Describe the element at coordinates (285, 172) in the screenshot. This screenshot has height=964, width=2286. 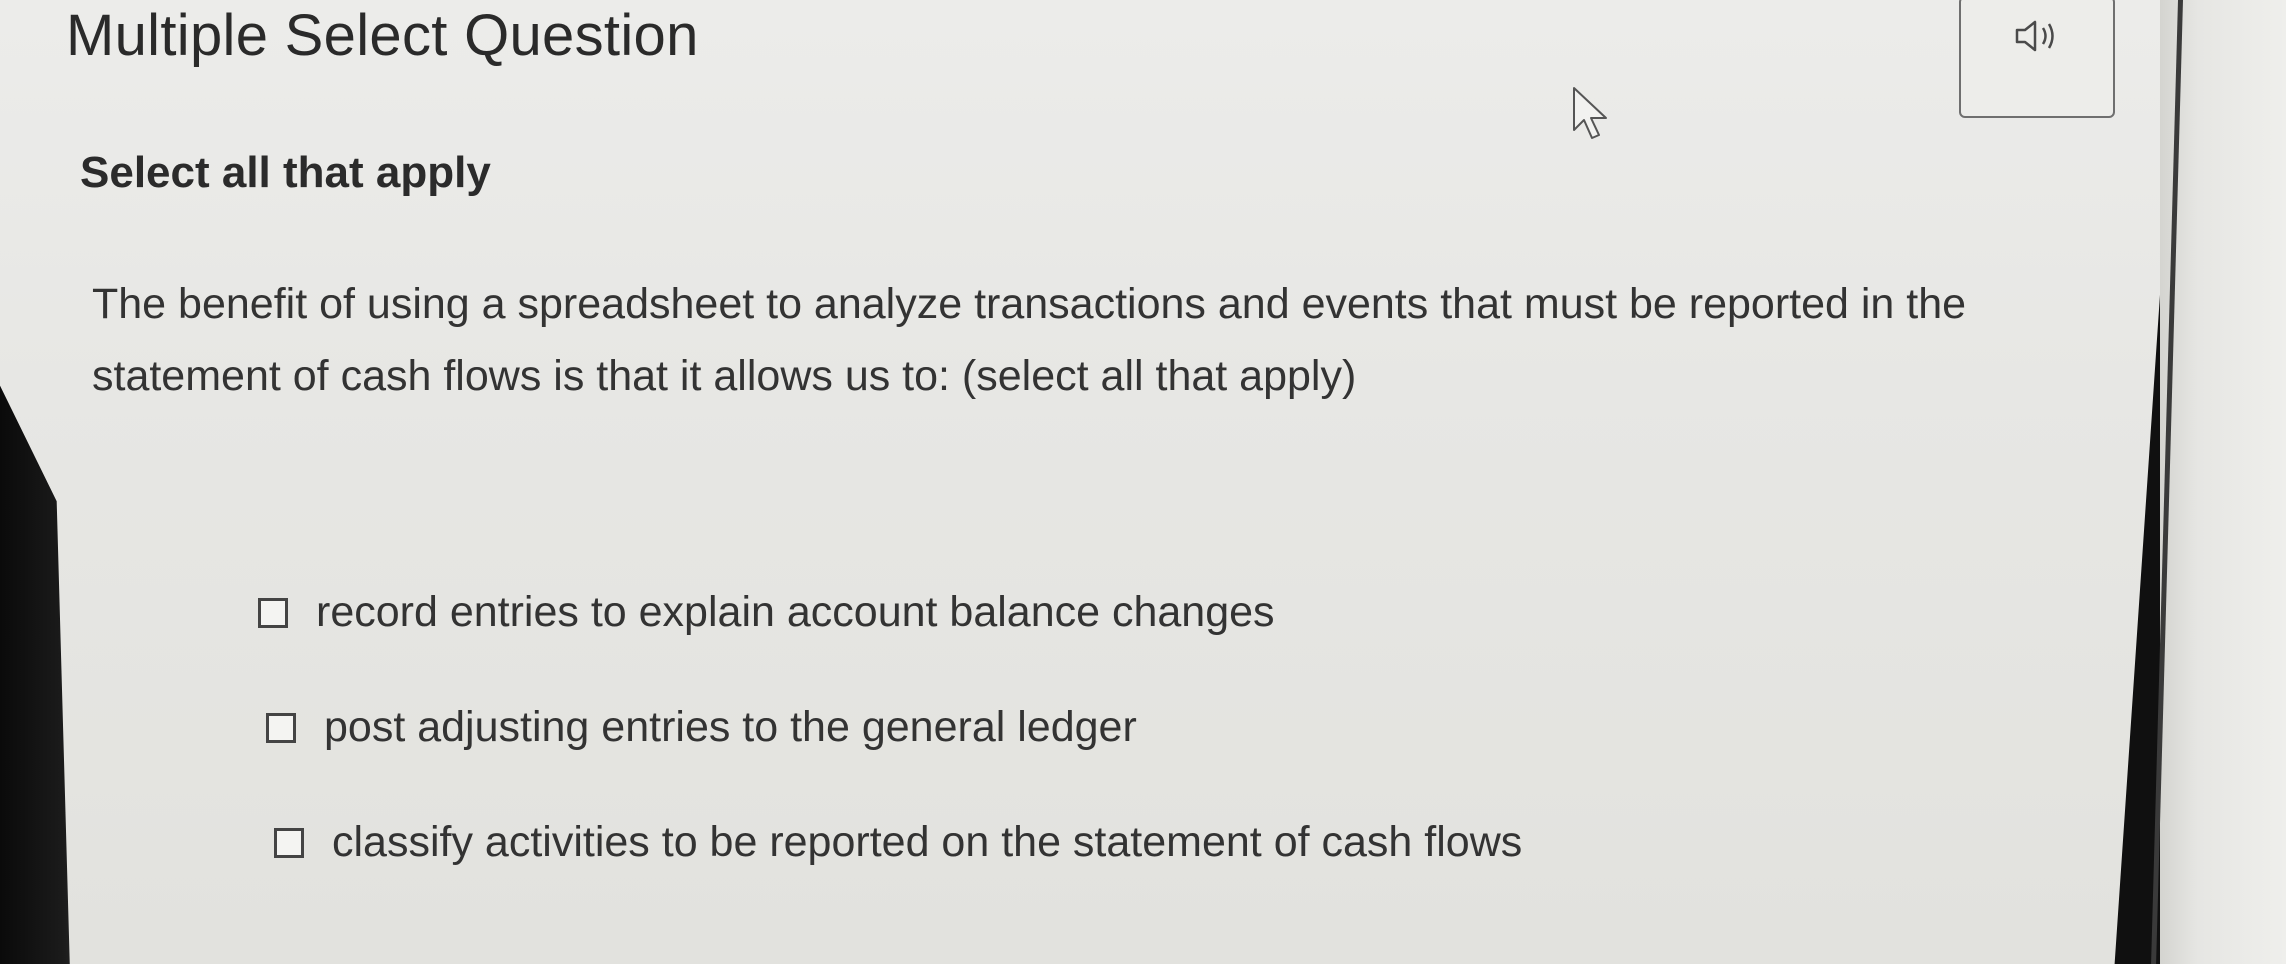
I see `instruction-text: Select all that apply` at that location.